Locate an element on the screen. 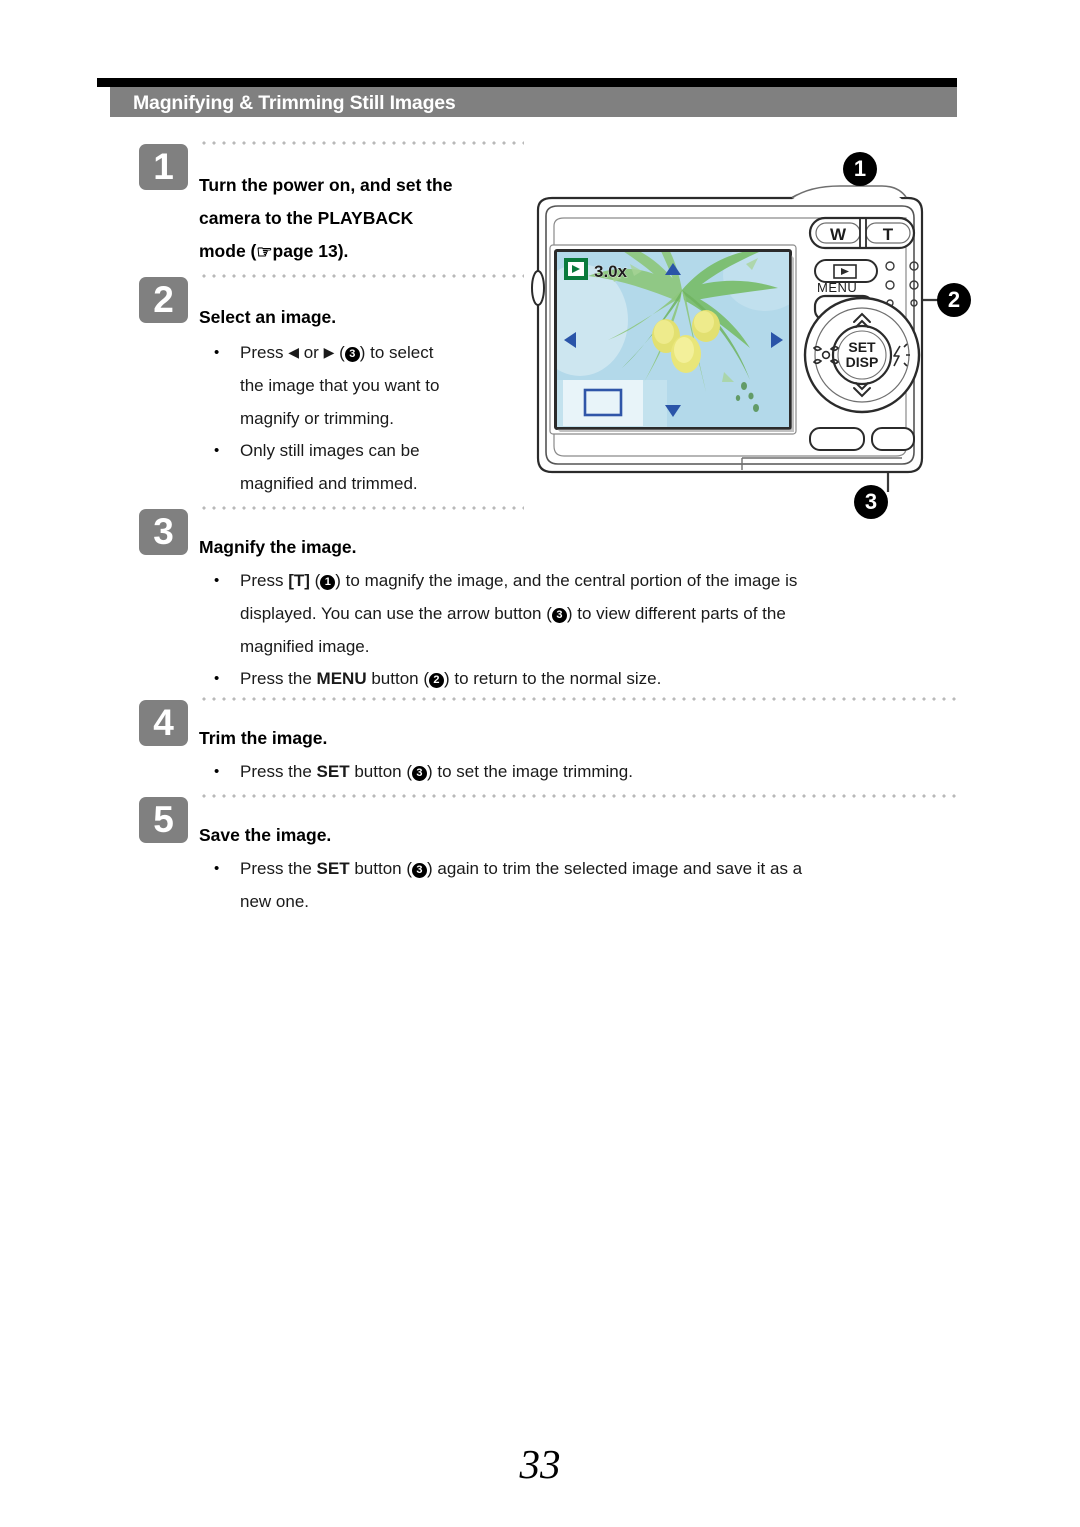 The image size is (1080, 1527). step-2-bullet-1-line2: the image that you want to is located at coordinates (340, 385).